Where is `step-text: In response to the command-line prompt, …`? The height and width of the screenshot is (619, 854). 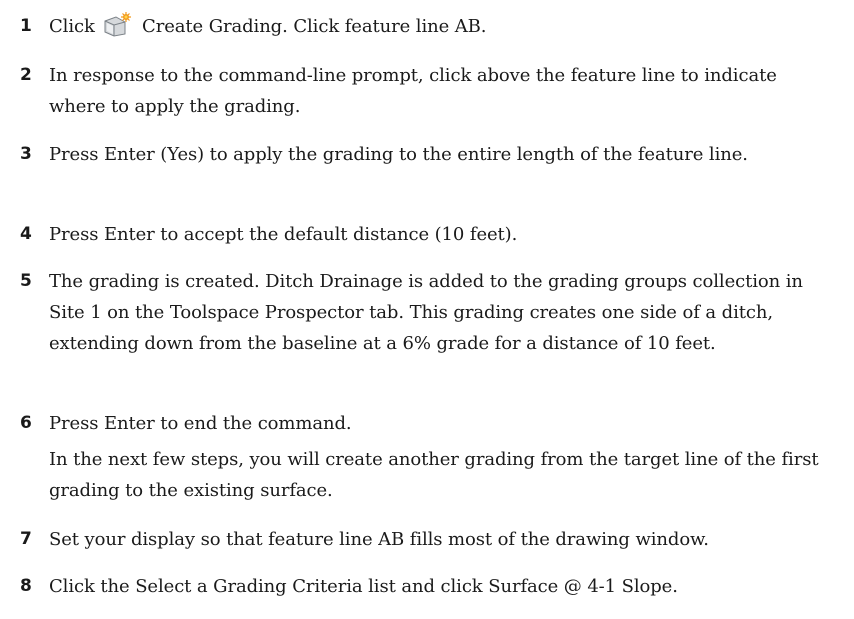
step-text: In response to the command-line prompt, … is located at coordinates (413, 91).